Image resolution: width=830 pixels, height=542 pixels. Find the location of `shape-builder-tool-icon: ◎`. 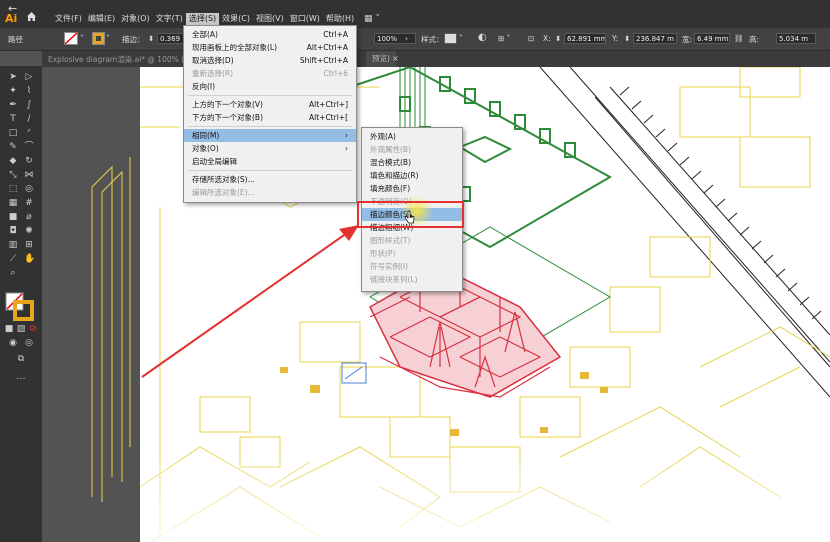

shape-builder-tool-icon: ◎ is located at coordinates (29, 189).